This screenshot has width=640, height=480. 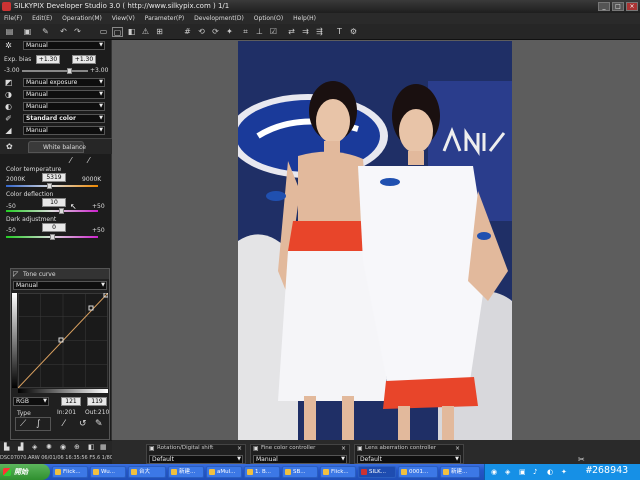 I want to click on grid-icon: #, so click(x=187, y=32).